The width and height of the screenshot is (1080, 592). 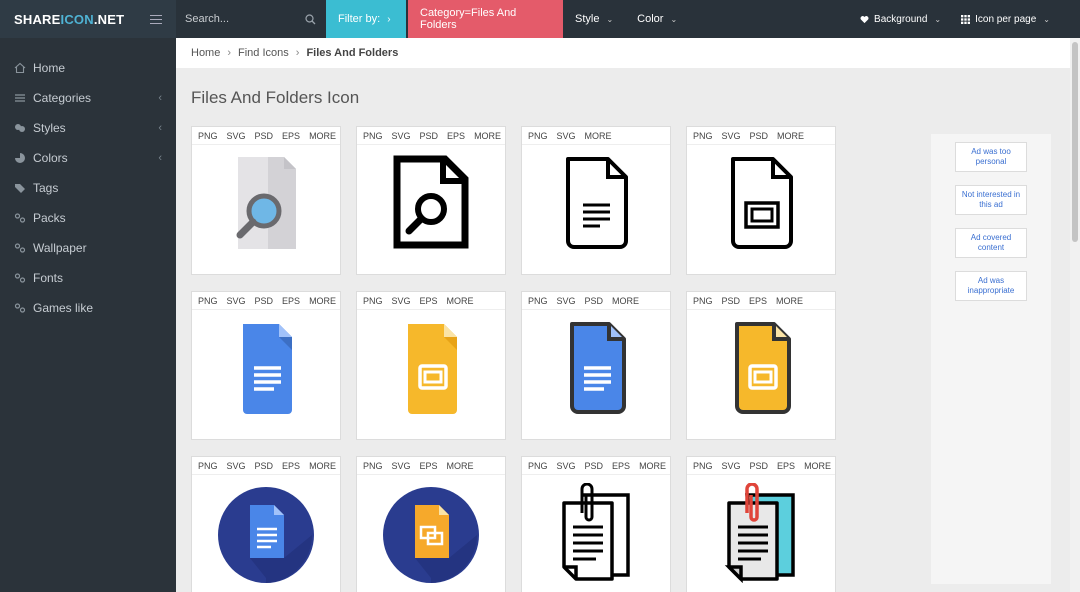 I want to click on file-search-flat-icon, so click(x=266, y=199).